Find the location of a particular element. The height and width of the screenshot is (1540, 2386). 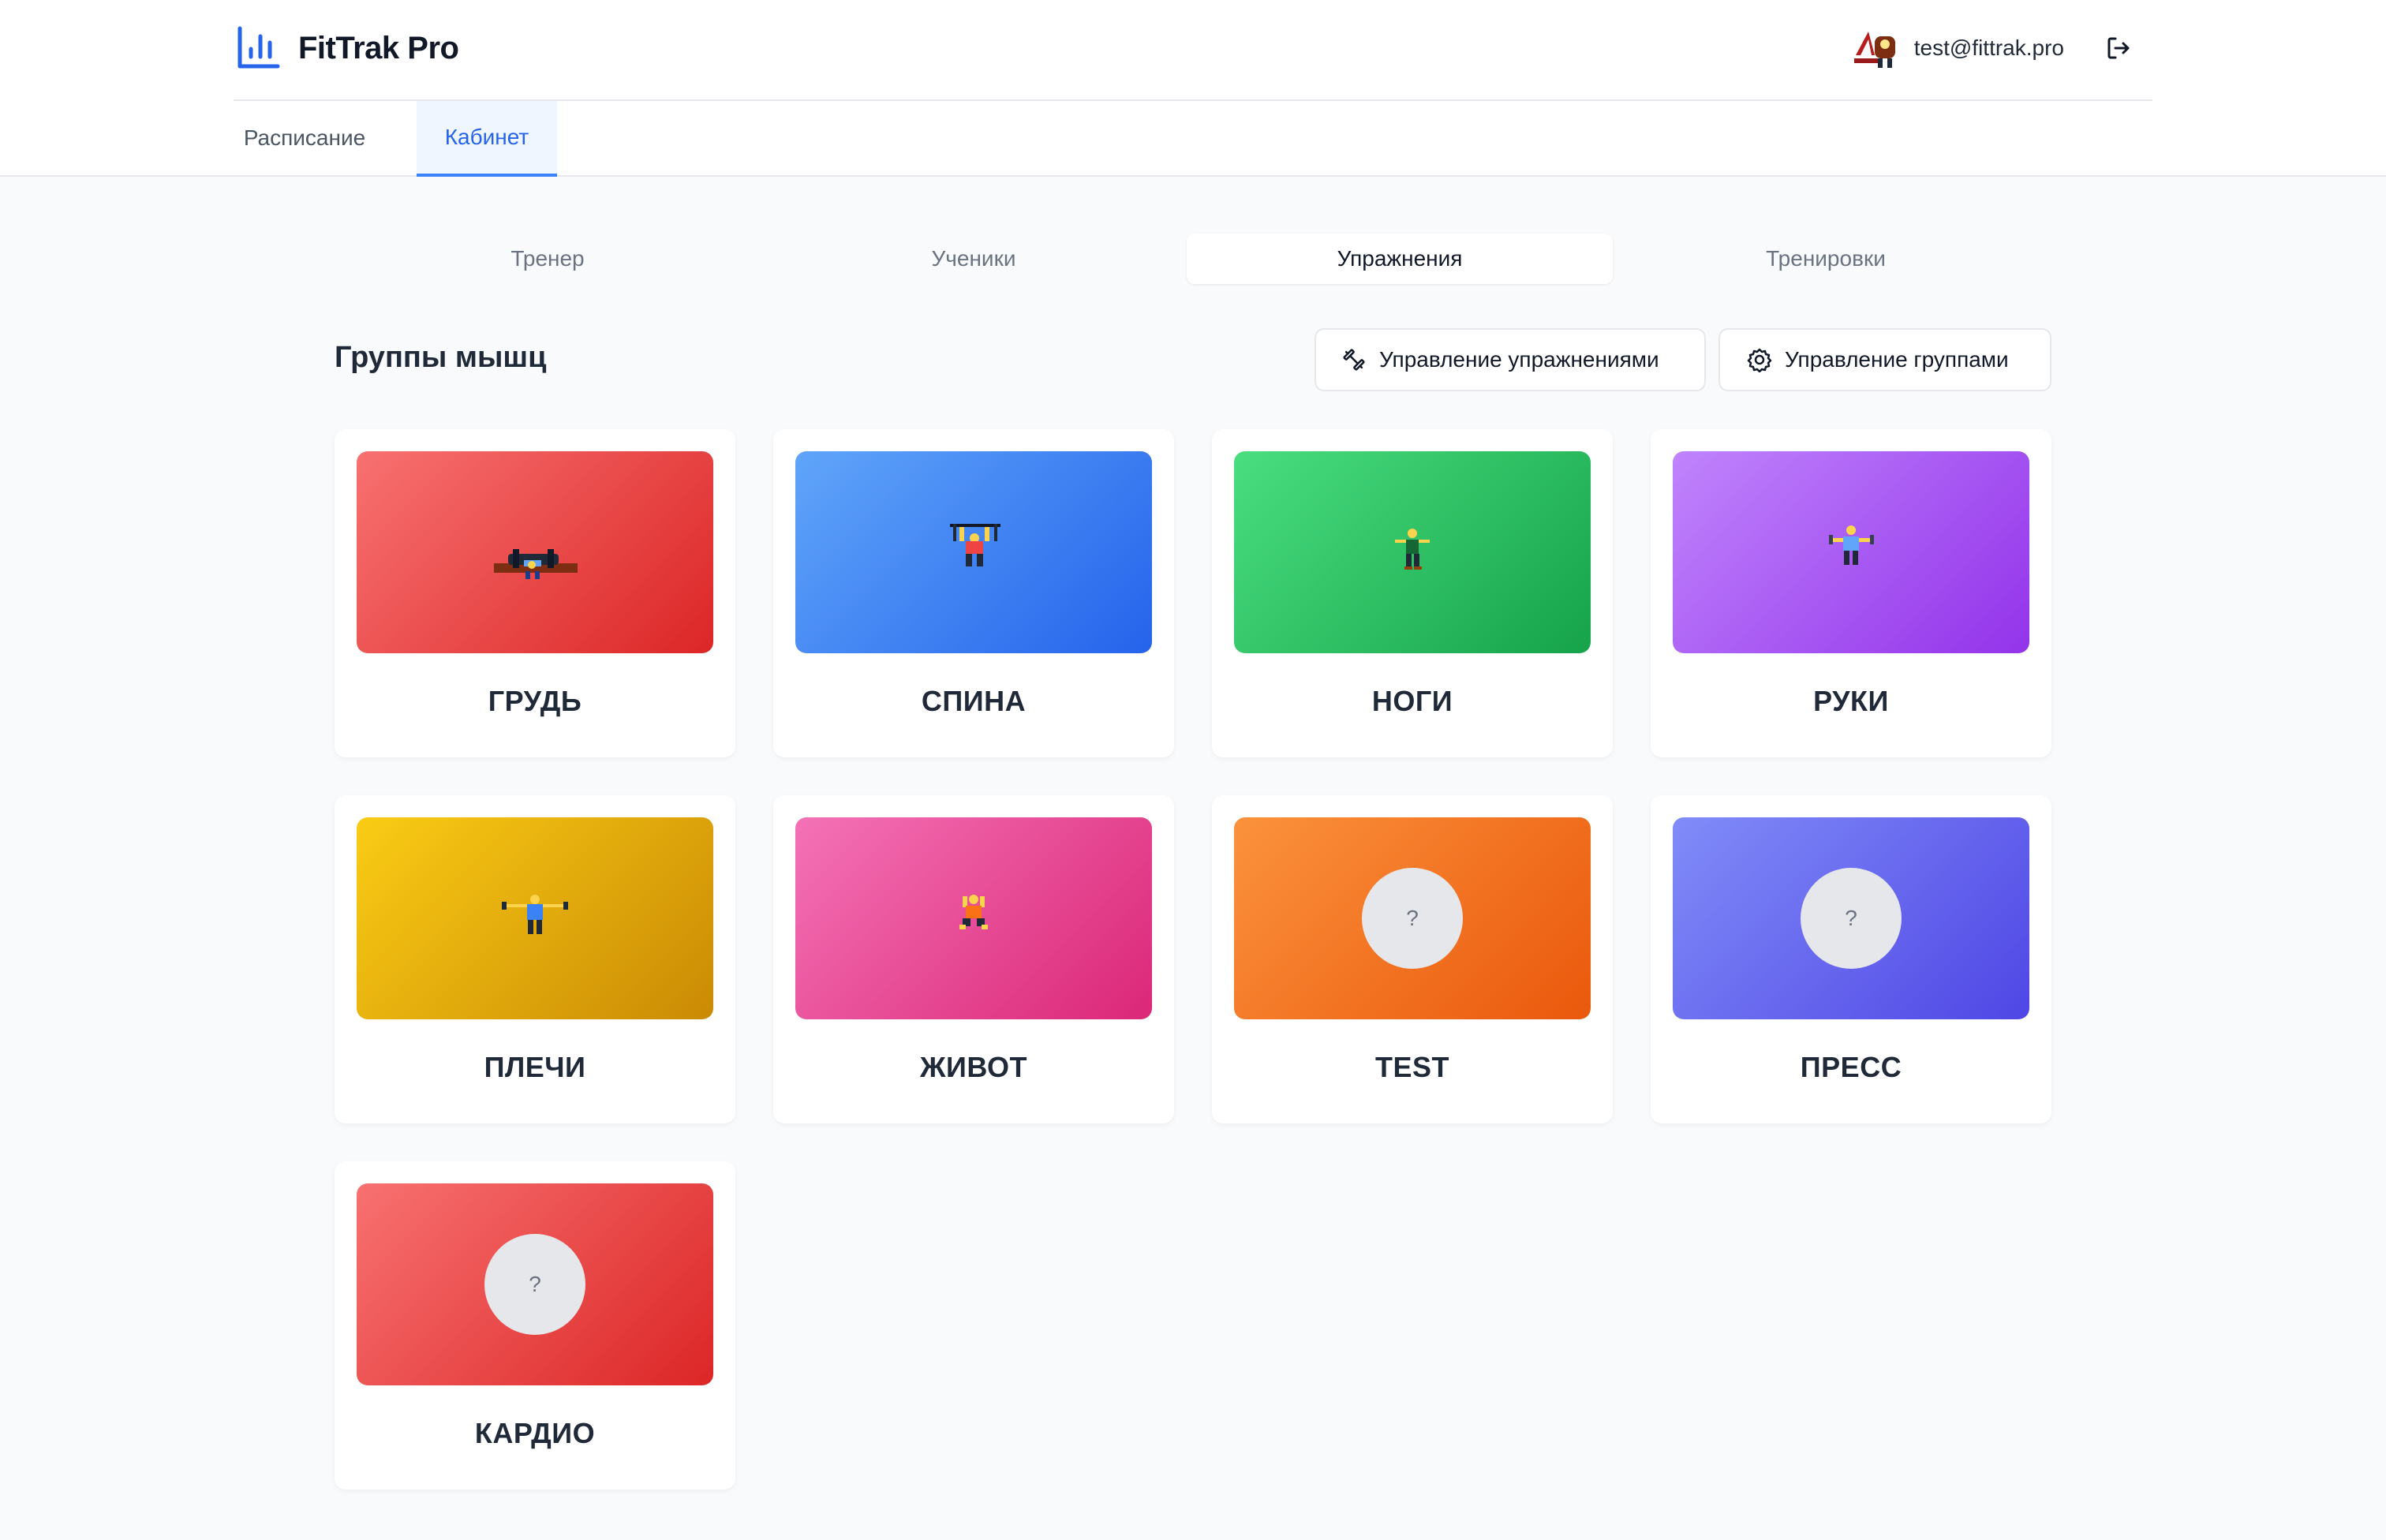

group-name: КАРДИО is located at coordinates (535, 1433).